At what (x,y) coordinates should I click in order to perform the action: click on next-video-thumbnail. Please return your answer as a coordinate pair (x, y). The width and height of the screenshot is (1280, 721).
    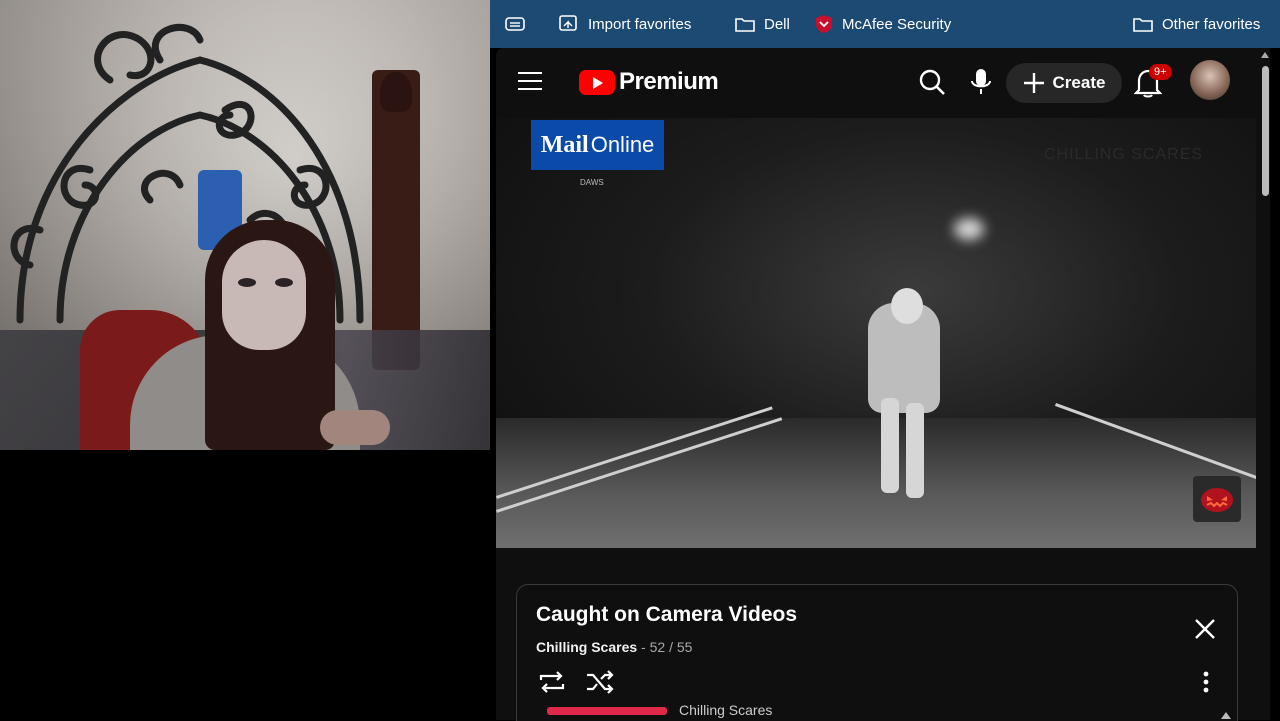
    Looking at the image, I should click on (607, 711).